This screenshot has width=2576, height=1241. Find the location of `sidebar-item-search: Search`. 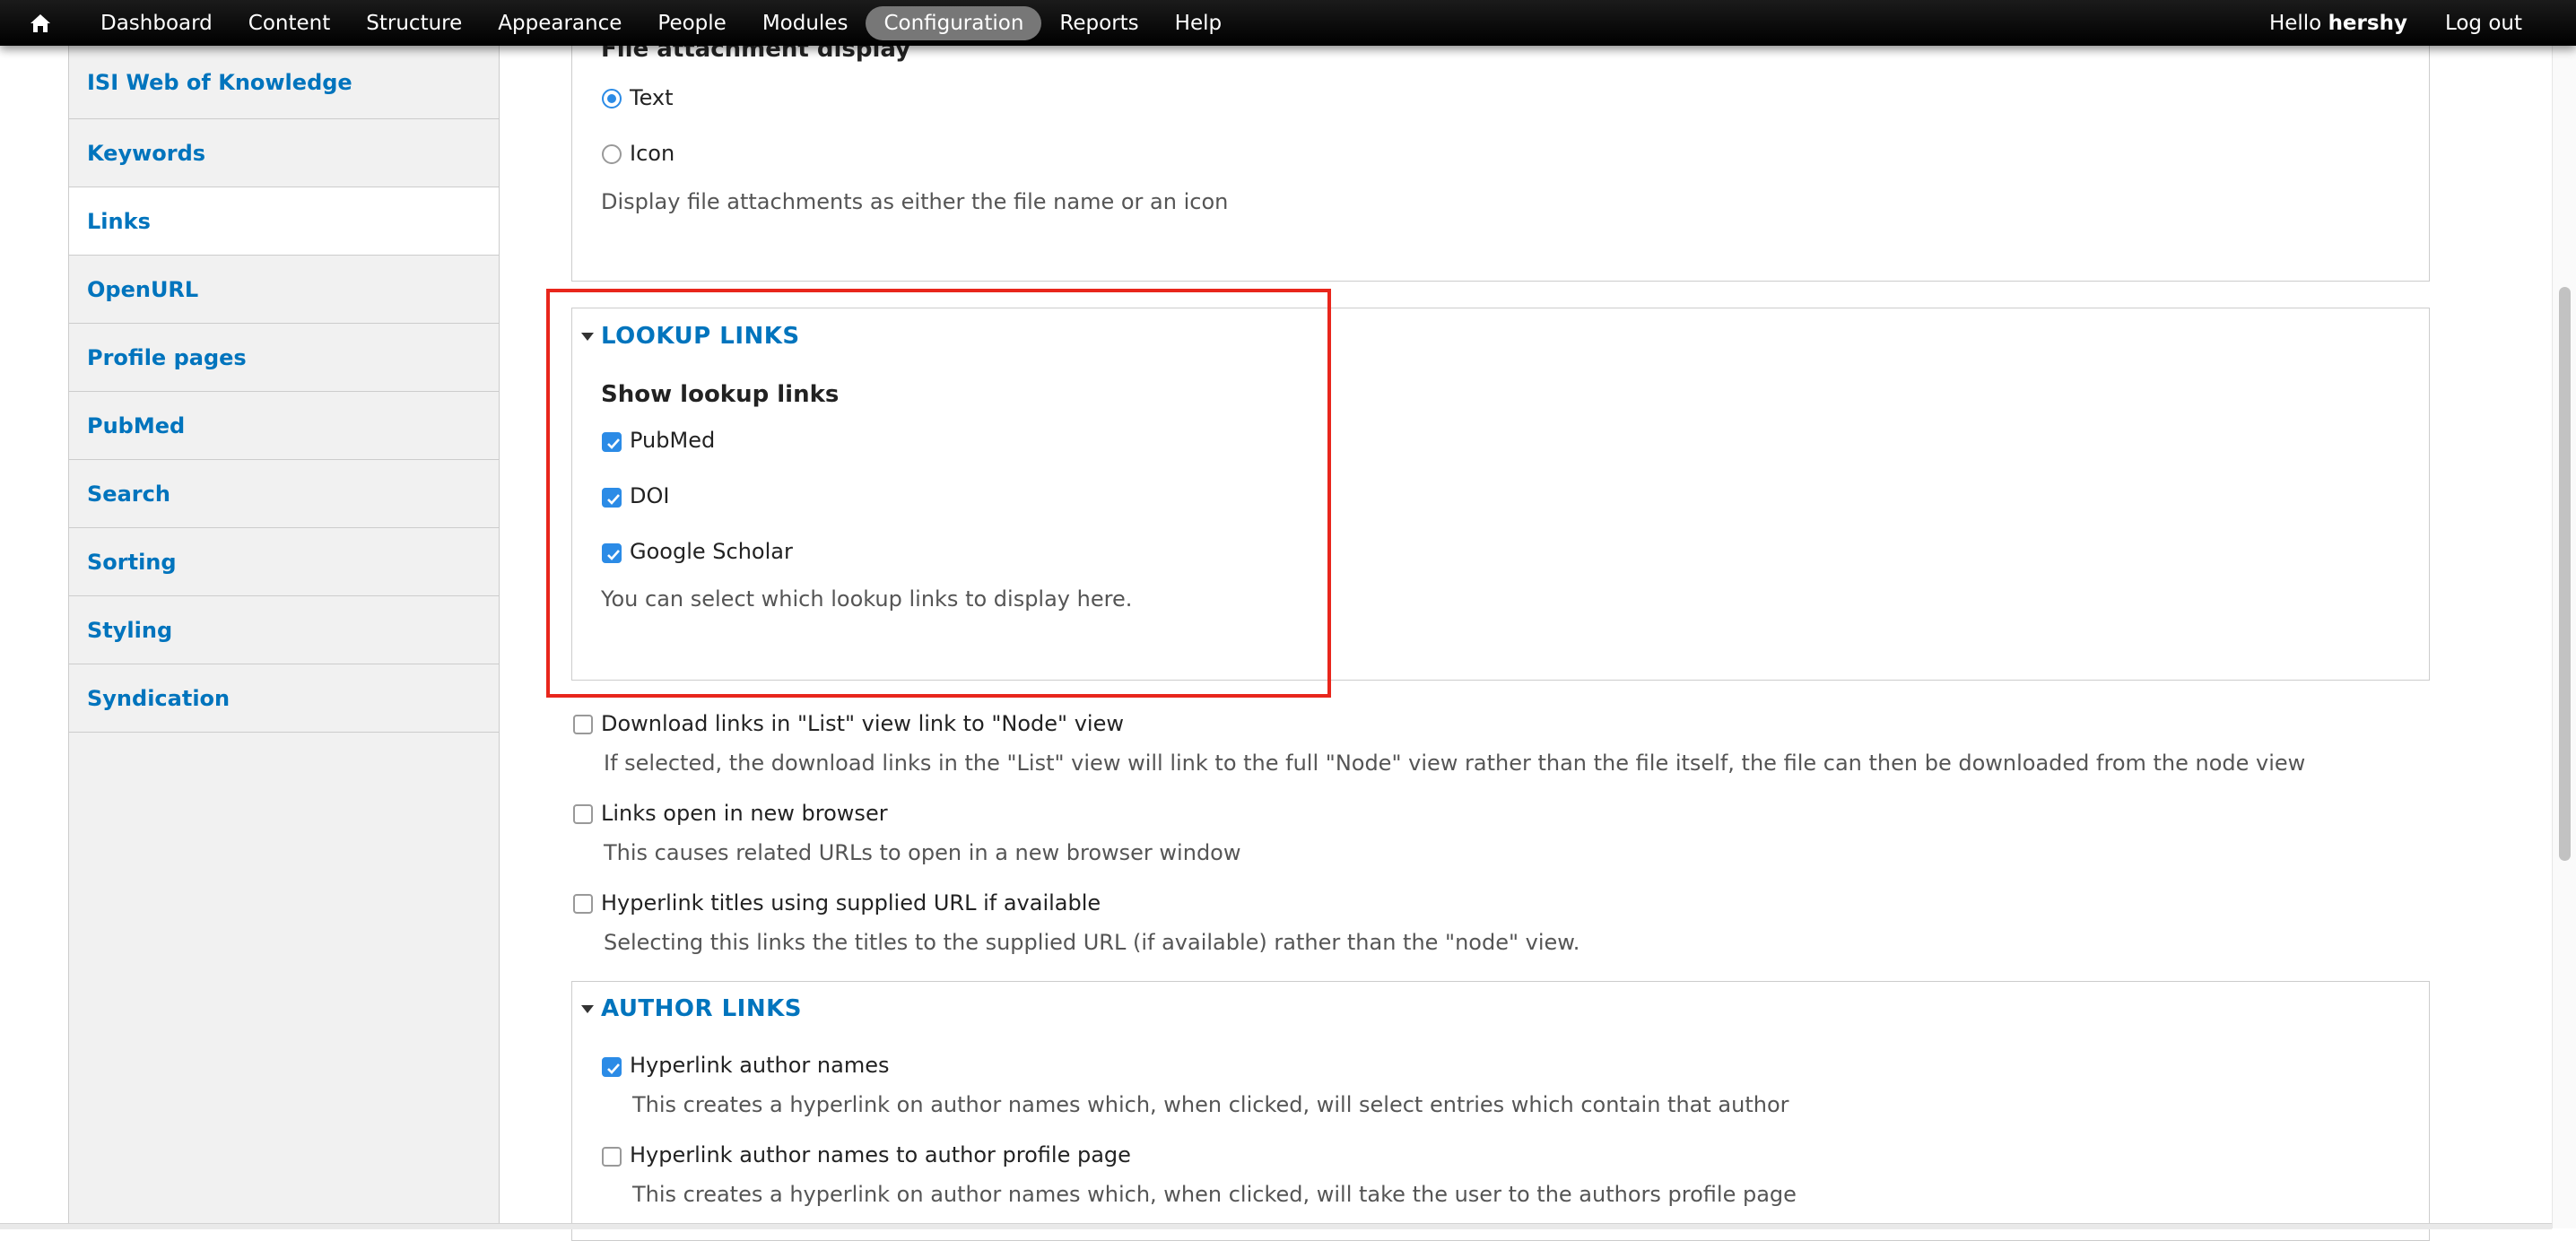

sidebar-item-search: Search is located at coordinates (284, 494).